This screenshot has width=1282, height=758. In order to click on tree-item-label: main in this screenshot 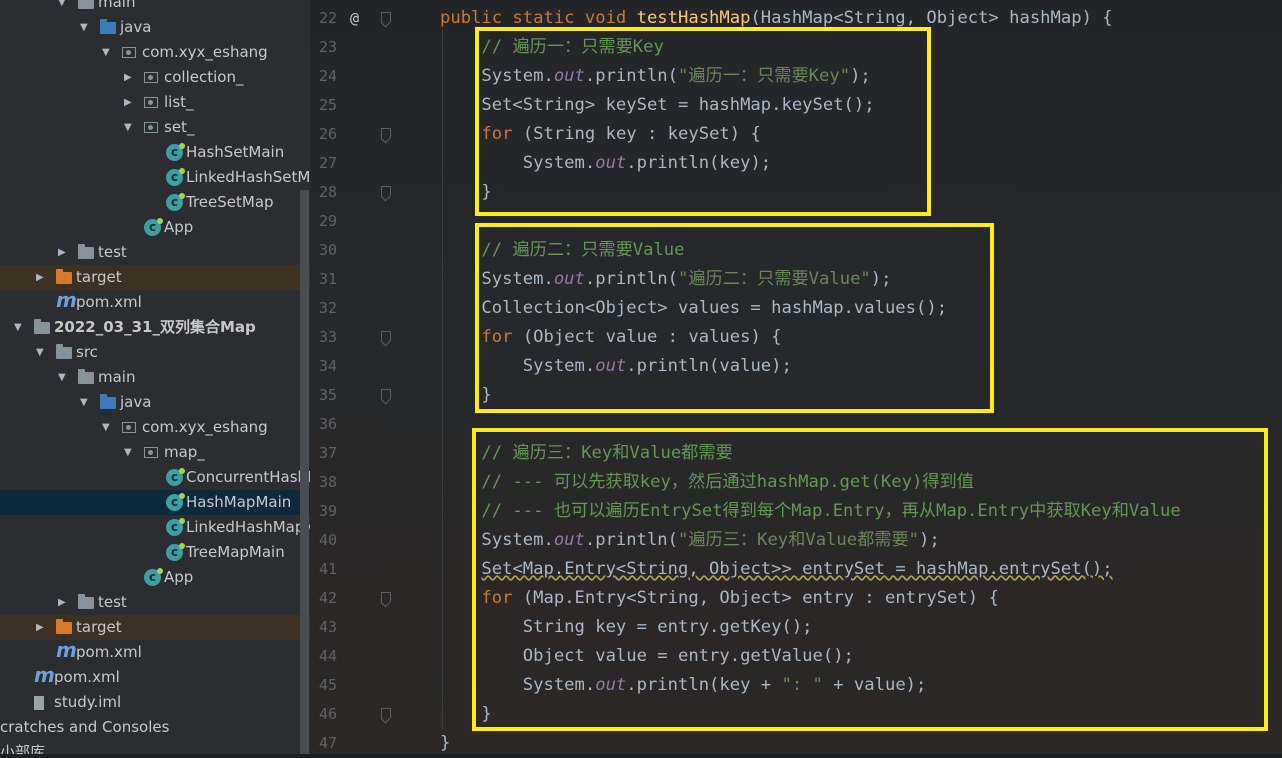, I will do `click(117, 377)`.